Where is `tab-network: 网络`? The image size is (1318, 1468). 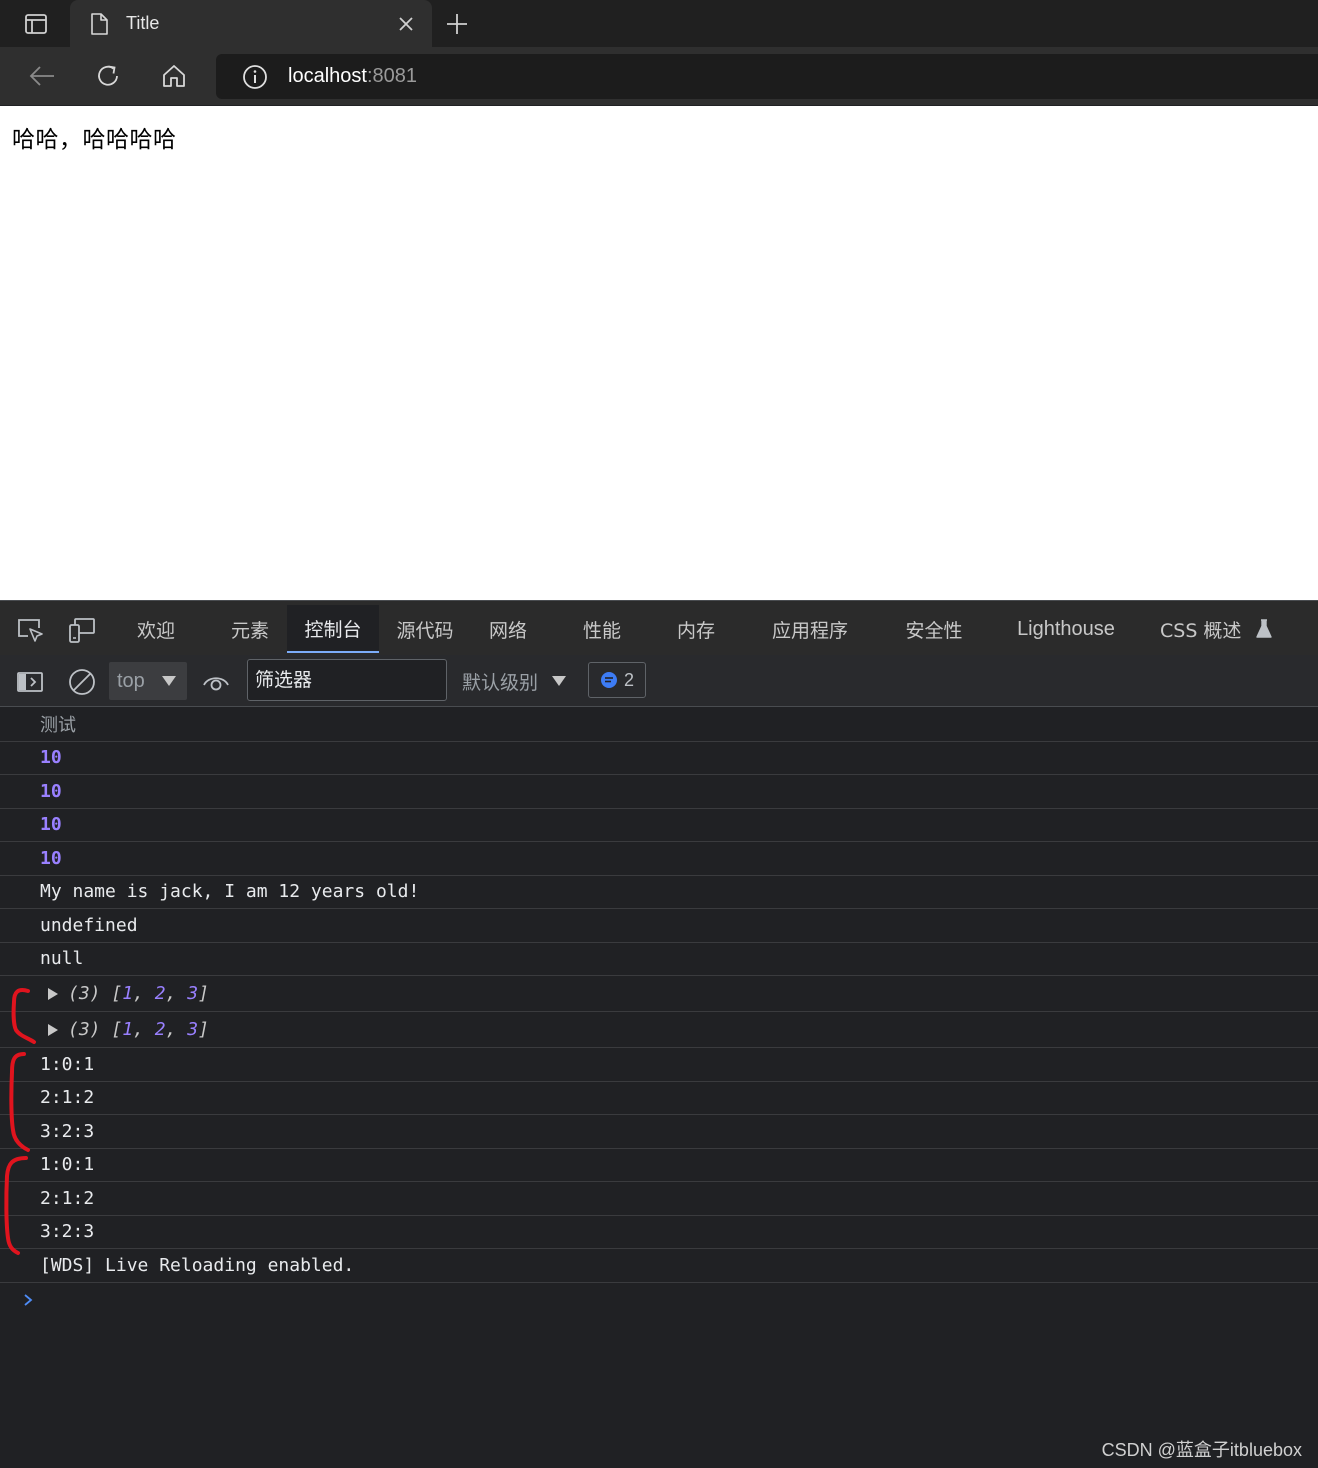 tab-network: 网络 is located at coordinates (508, 629).